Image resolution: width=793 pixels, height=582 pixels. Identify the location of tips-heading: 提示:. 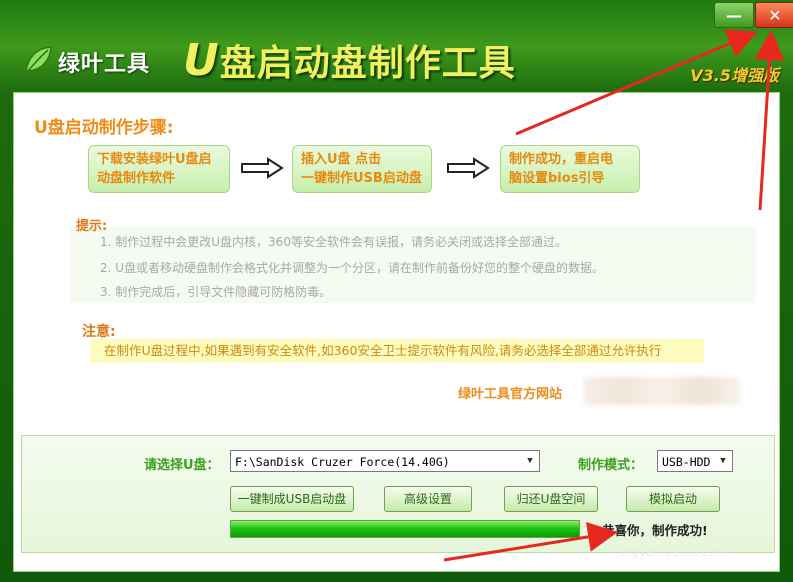
(92, 226).